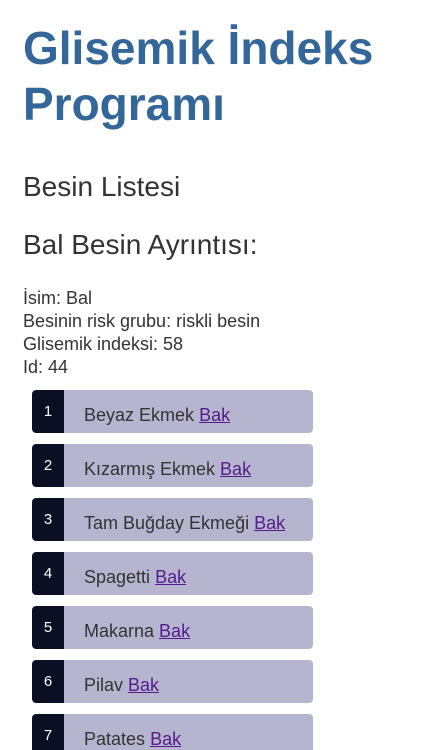  Describe the element at coordinates (46, 367) in the screenshot. I see `detail-id: Id: 44` at that location.